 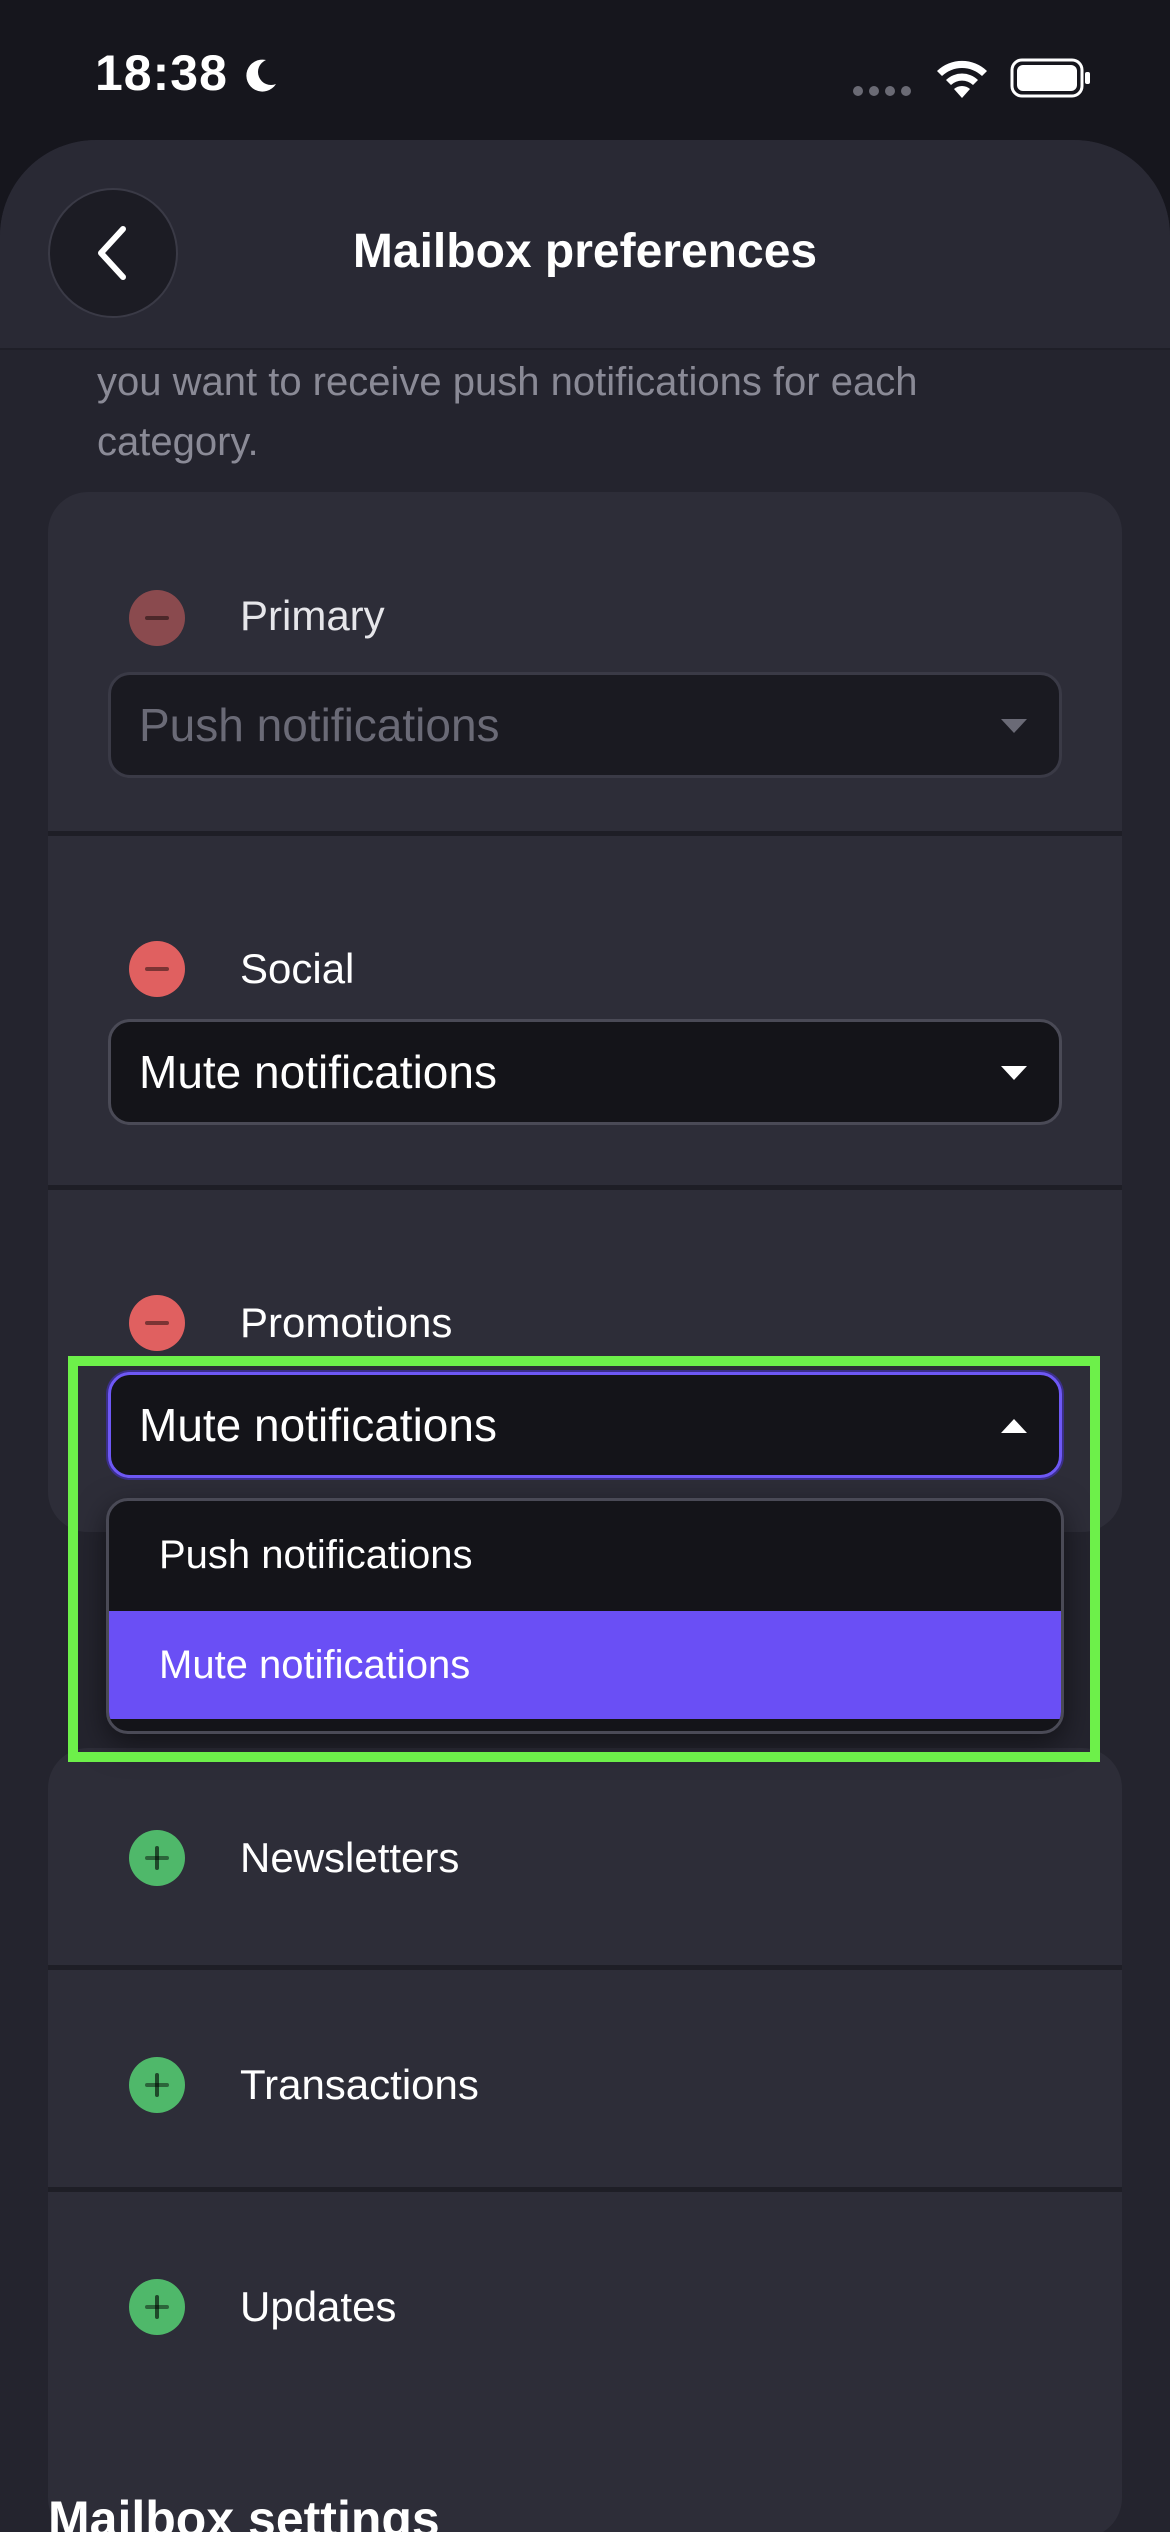 What do you see at coordinates (346, 1322) in the screenshot?
I see `category-label-promotions: Promotions` at bounding box center [346, 1322].